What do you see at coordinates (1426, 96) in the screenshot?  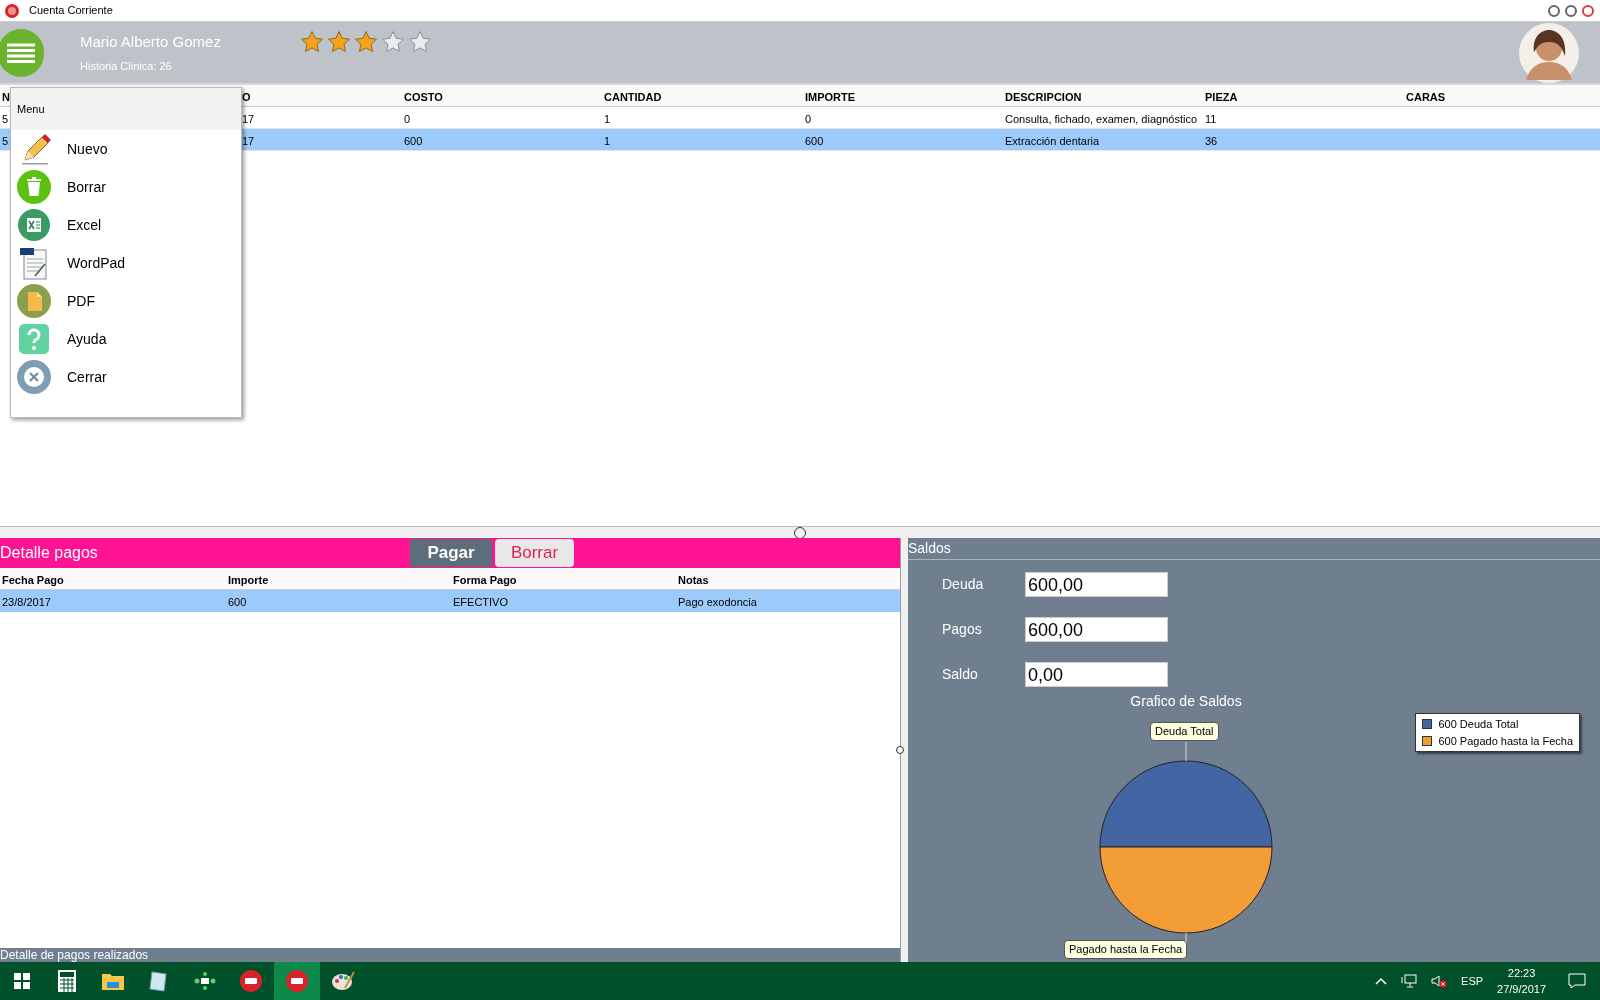 I see `column-header: CARAS` at bounding box center [1426, 96].